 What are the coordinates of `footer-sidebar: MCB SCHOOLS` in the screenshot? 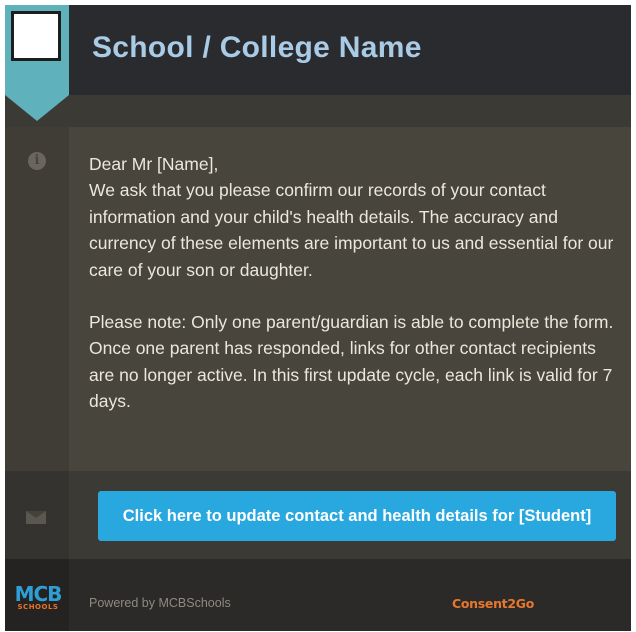 It's located at (37, 595).